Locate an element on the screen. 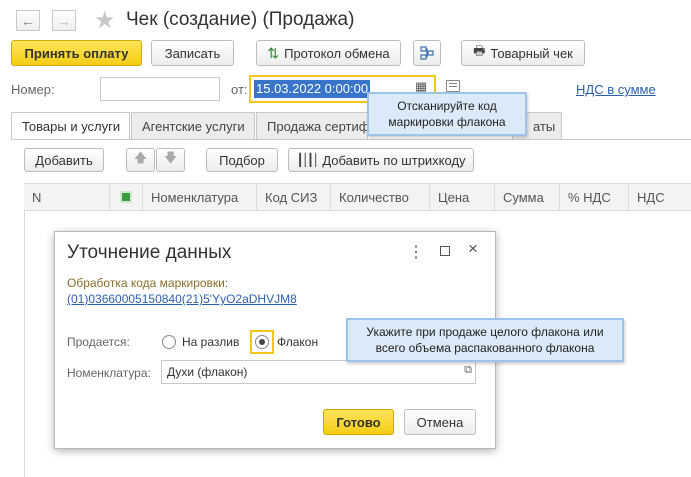 This screenshot has height=477, width=691. column-nomenclature: Номенклатура is located at coordinates (200, 197).